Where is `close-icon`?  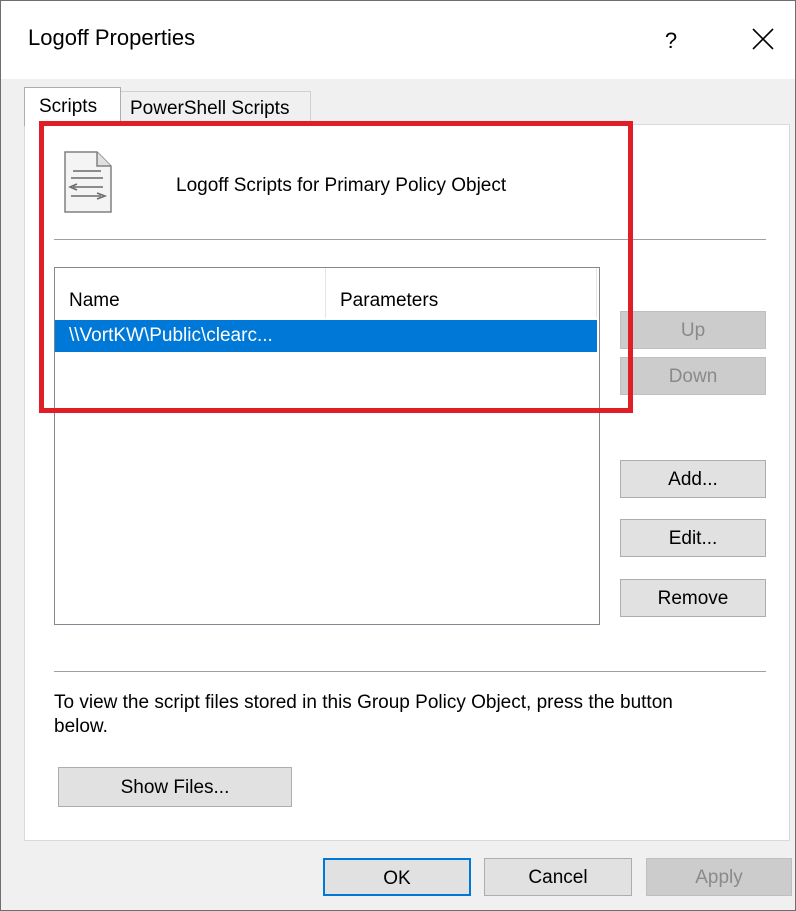 close-icon is located at coordinates (763, 39).